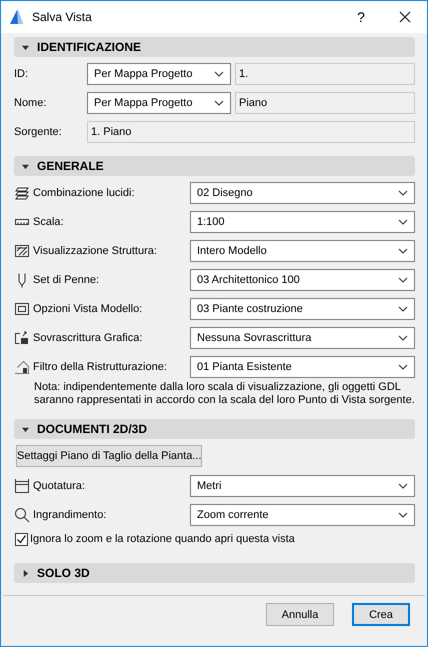 The image size is (428, 647). What do you see at coordinates (22, 367) in the screenshot?
I see `house-icon` at bounding box center [22, 367].